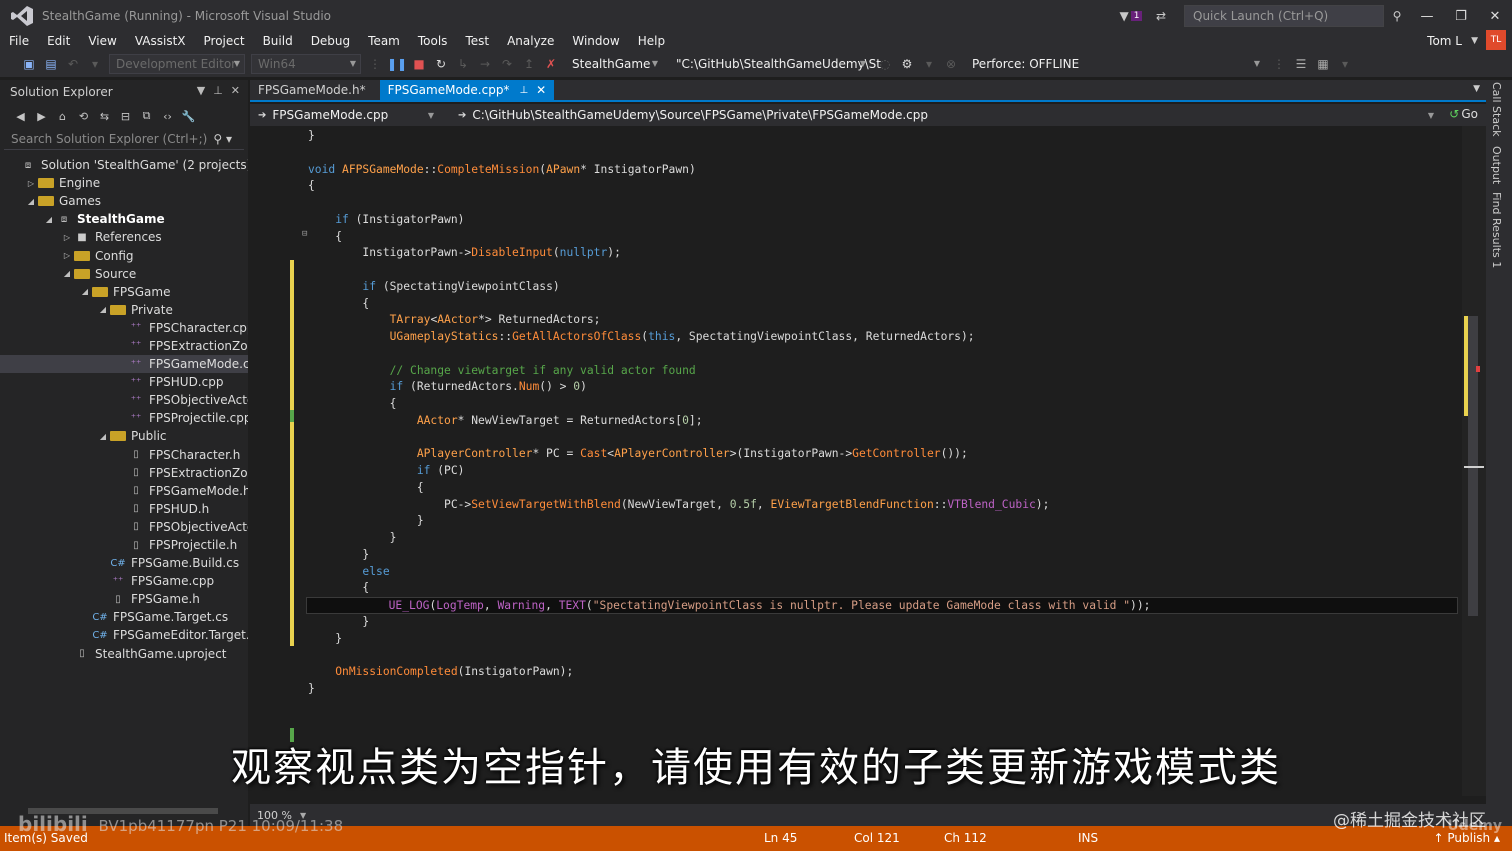 This screenshot has height=851, width=1512. Describe the element at coordinates (907, 64) in the screenshot. I see `gear-icon: ⚙` at that location.